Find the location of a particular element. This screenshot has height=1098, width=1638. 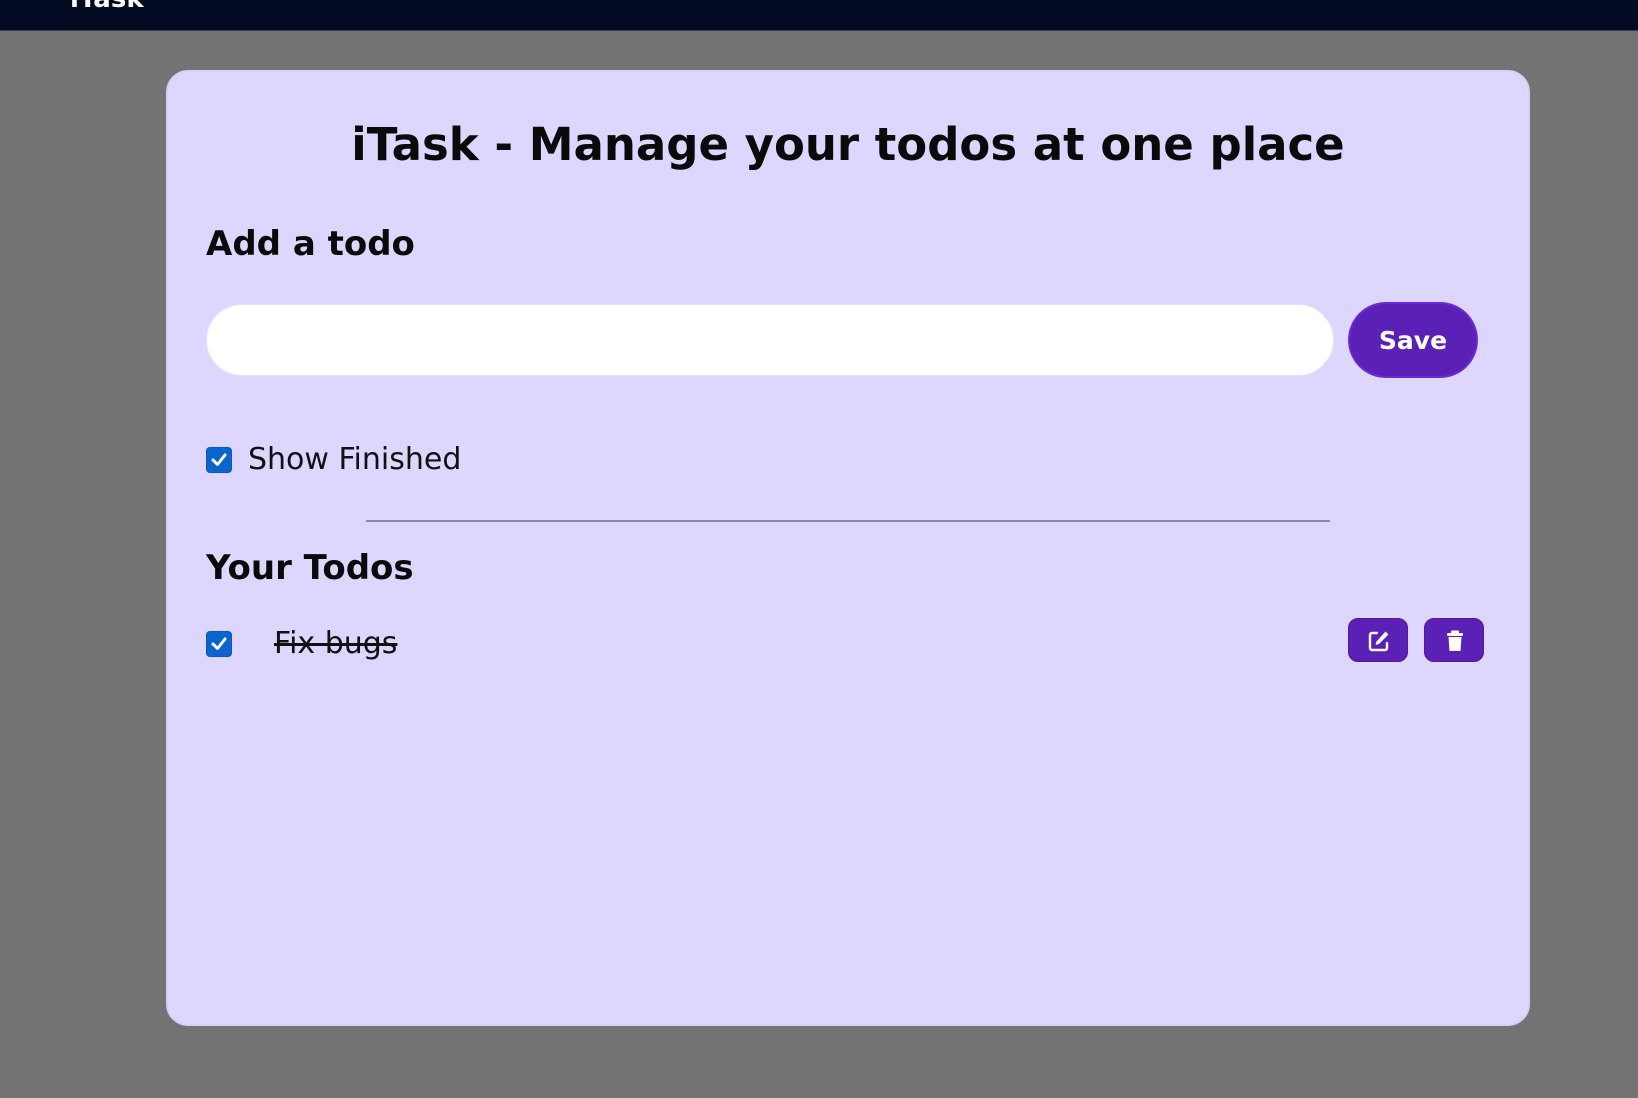

save-button: Save is located at coordinates (1413, 340).